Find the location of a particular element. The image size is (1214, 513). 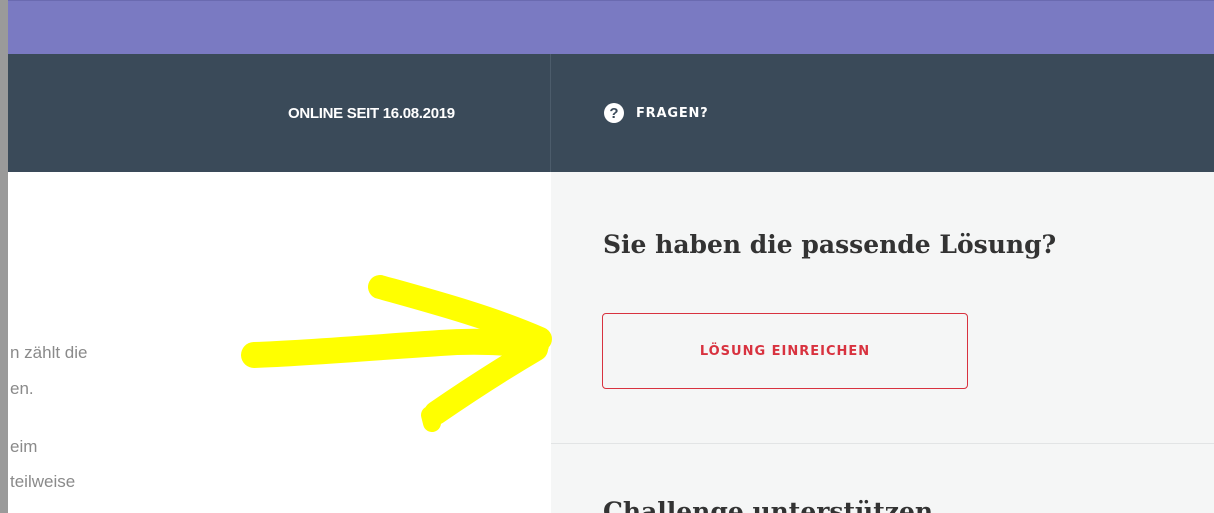

solution-heading: Sie haben die passende Lösung? is located at coordinates (830, 244).